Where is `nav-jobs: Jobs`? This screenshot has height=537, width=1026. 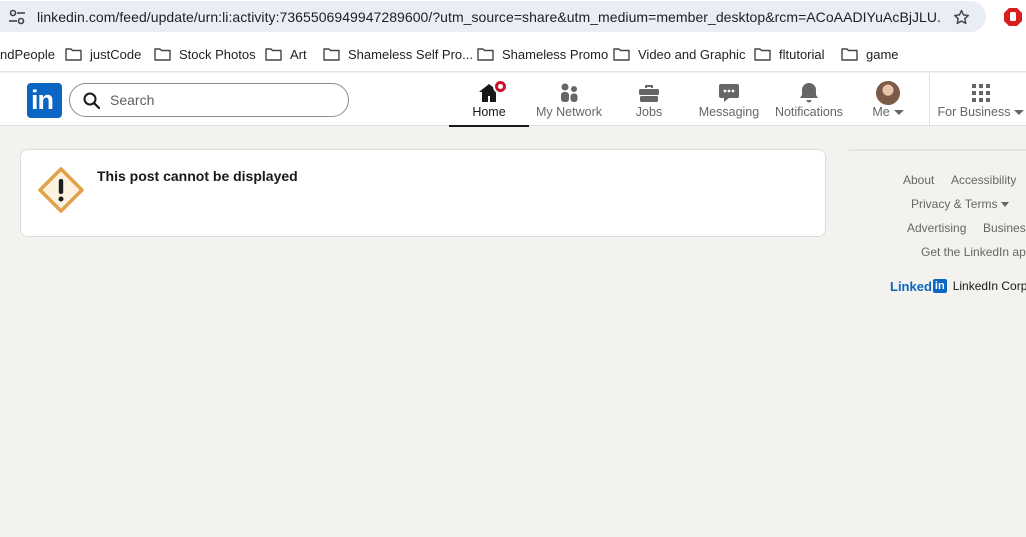
nav-jobs: Jobs is located at coordinates (649, 99).